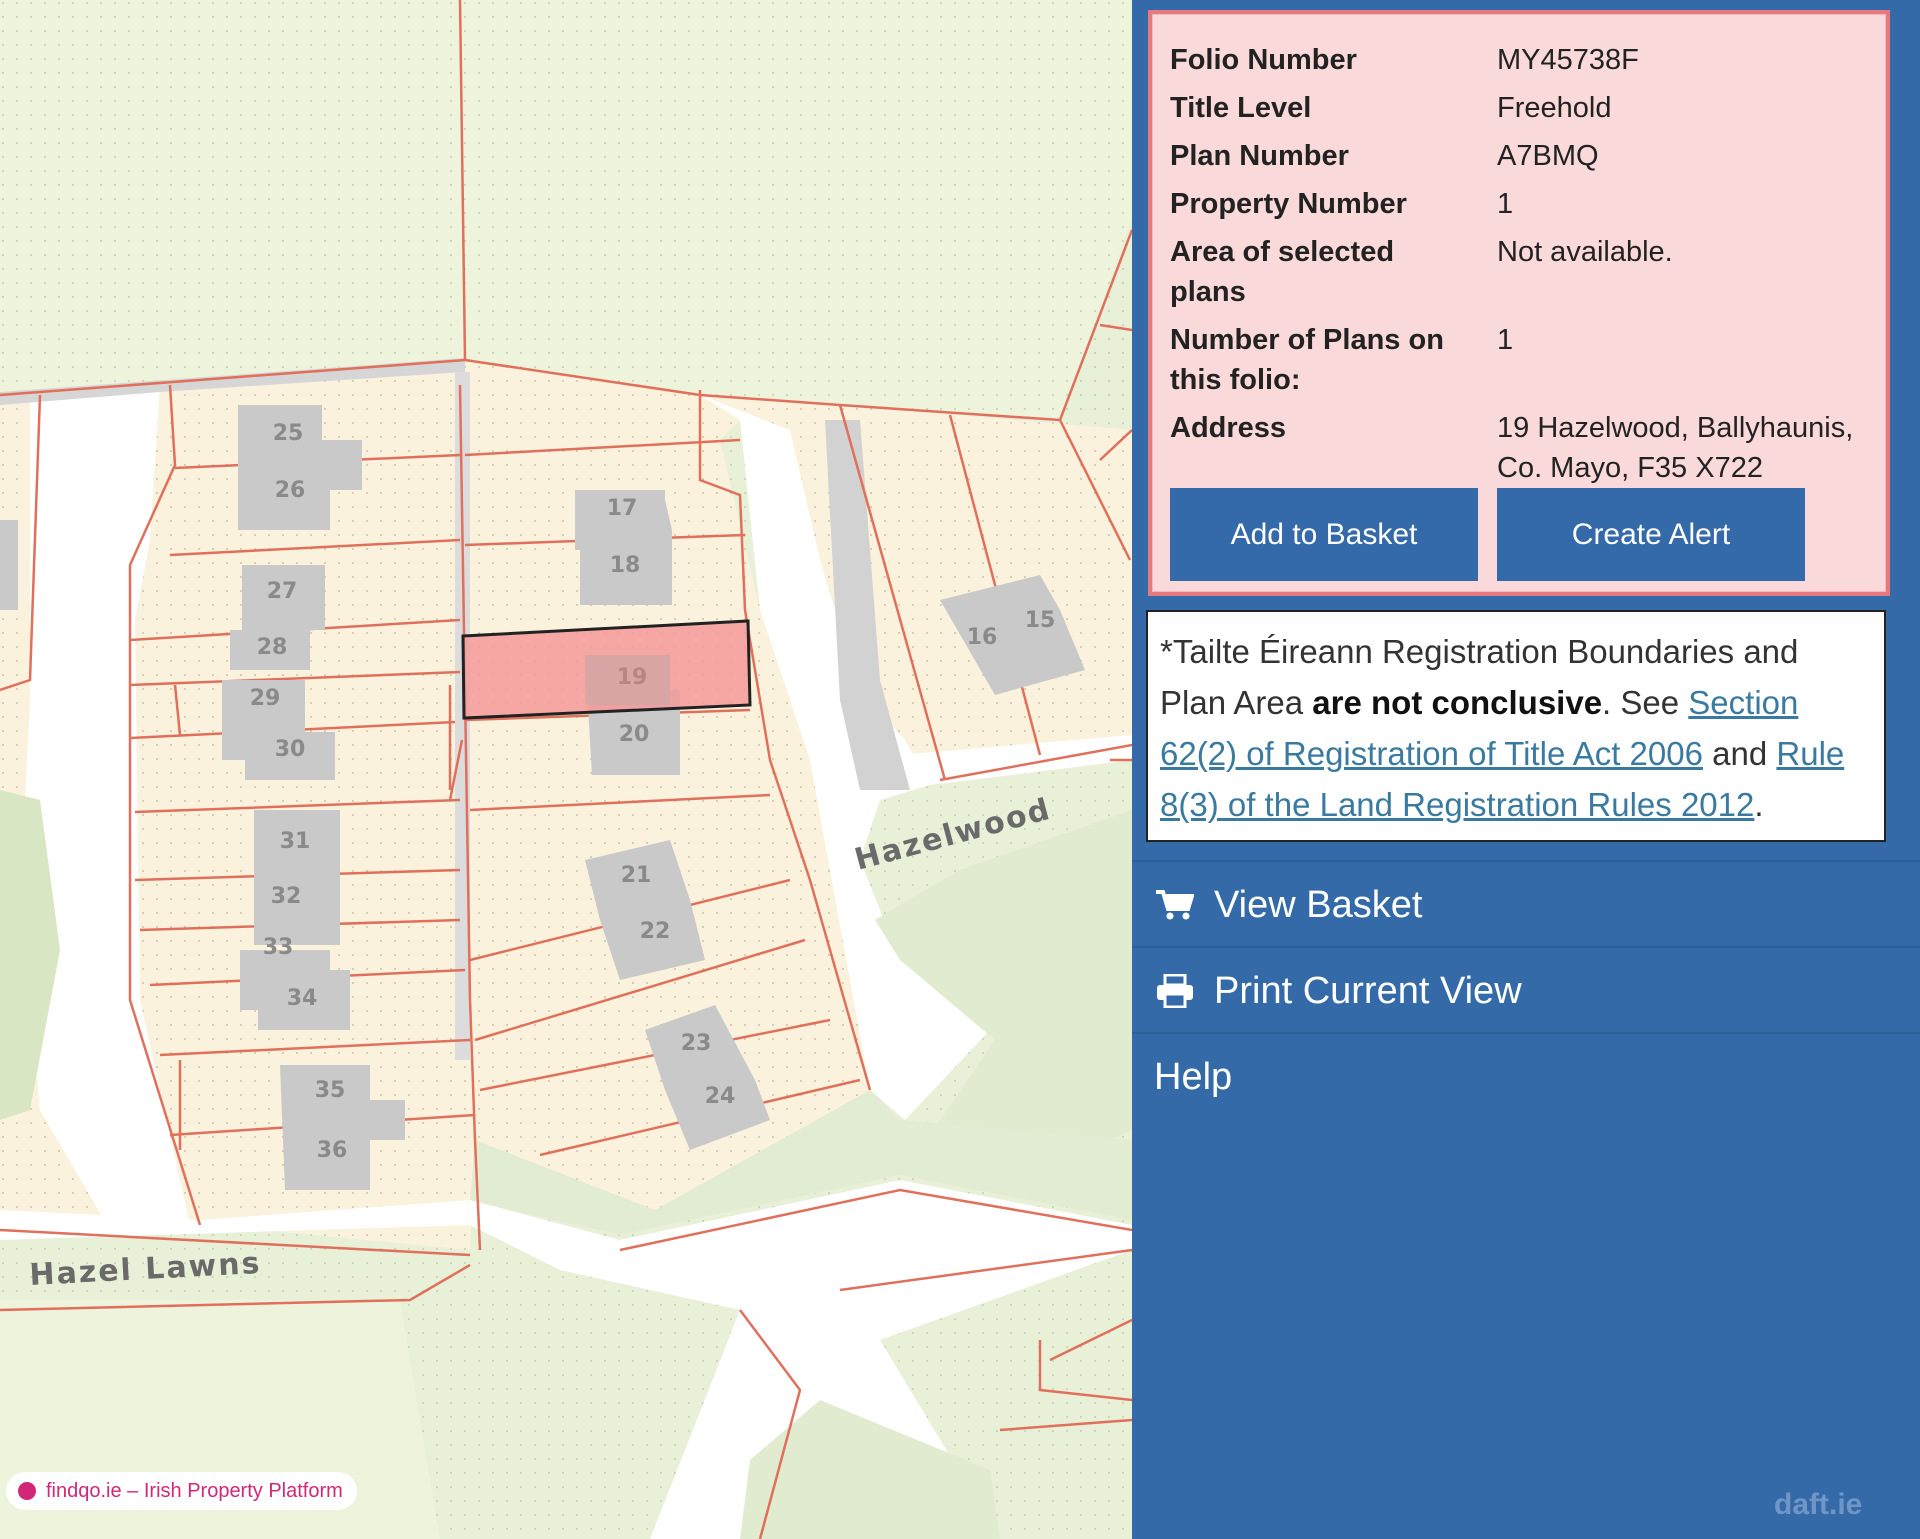 The image size is (1920, 1539). What do you see at coordinates (632, 677) in the screenshot?
I see `plot-number-19: 19` at bounding box center [632, 677].